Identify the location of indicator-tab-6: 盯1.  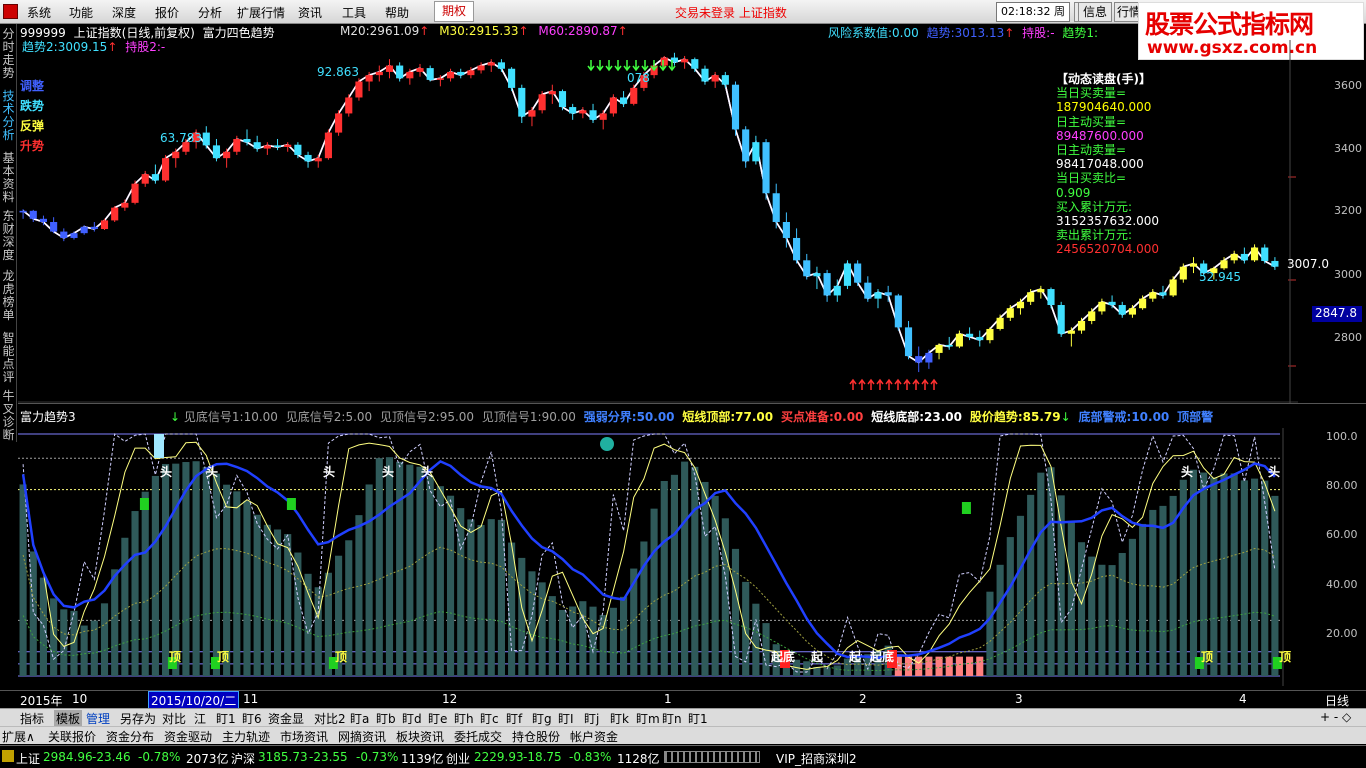
(226, 718).